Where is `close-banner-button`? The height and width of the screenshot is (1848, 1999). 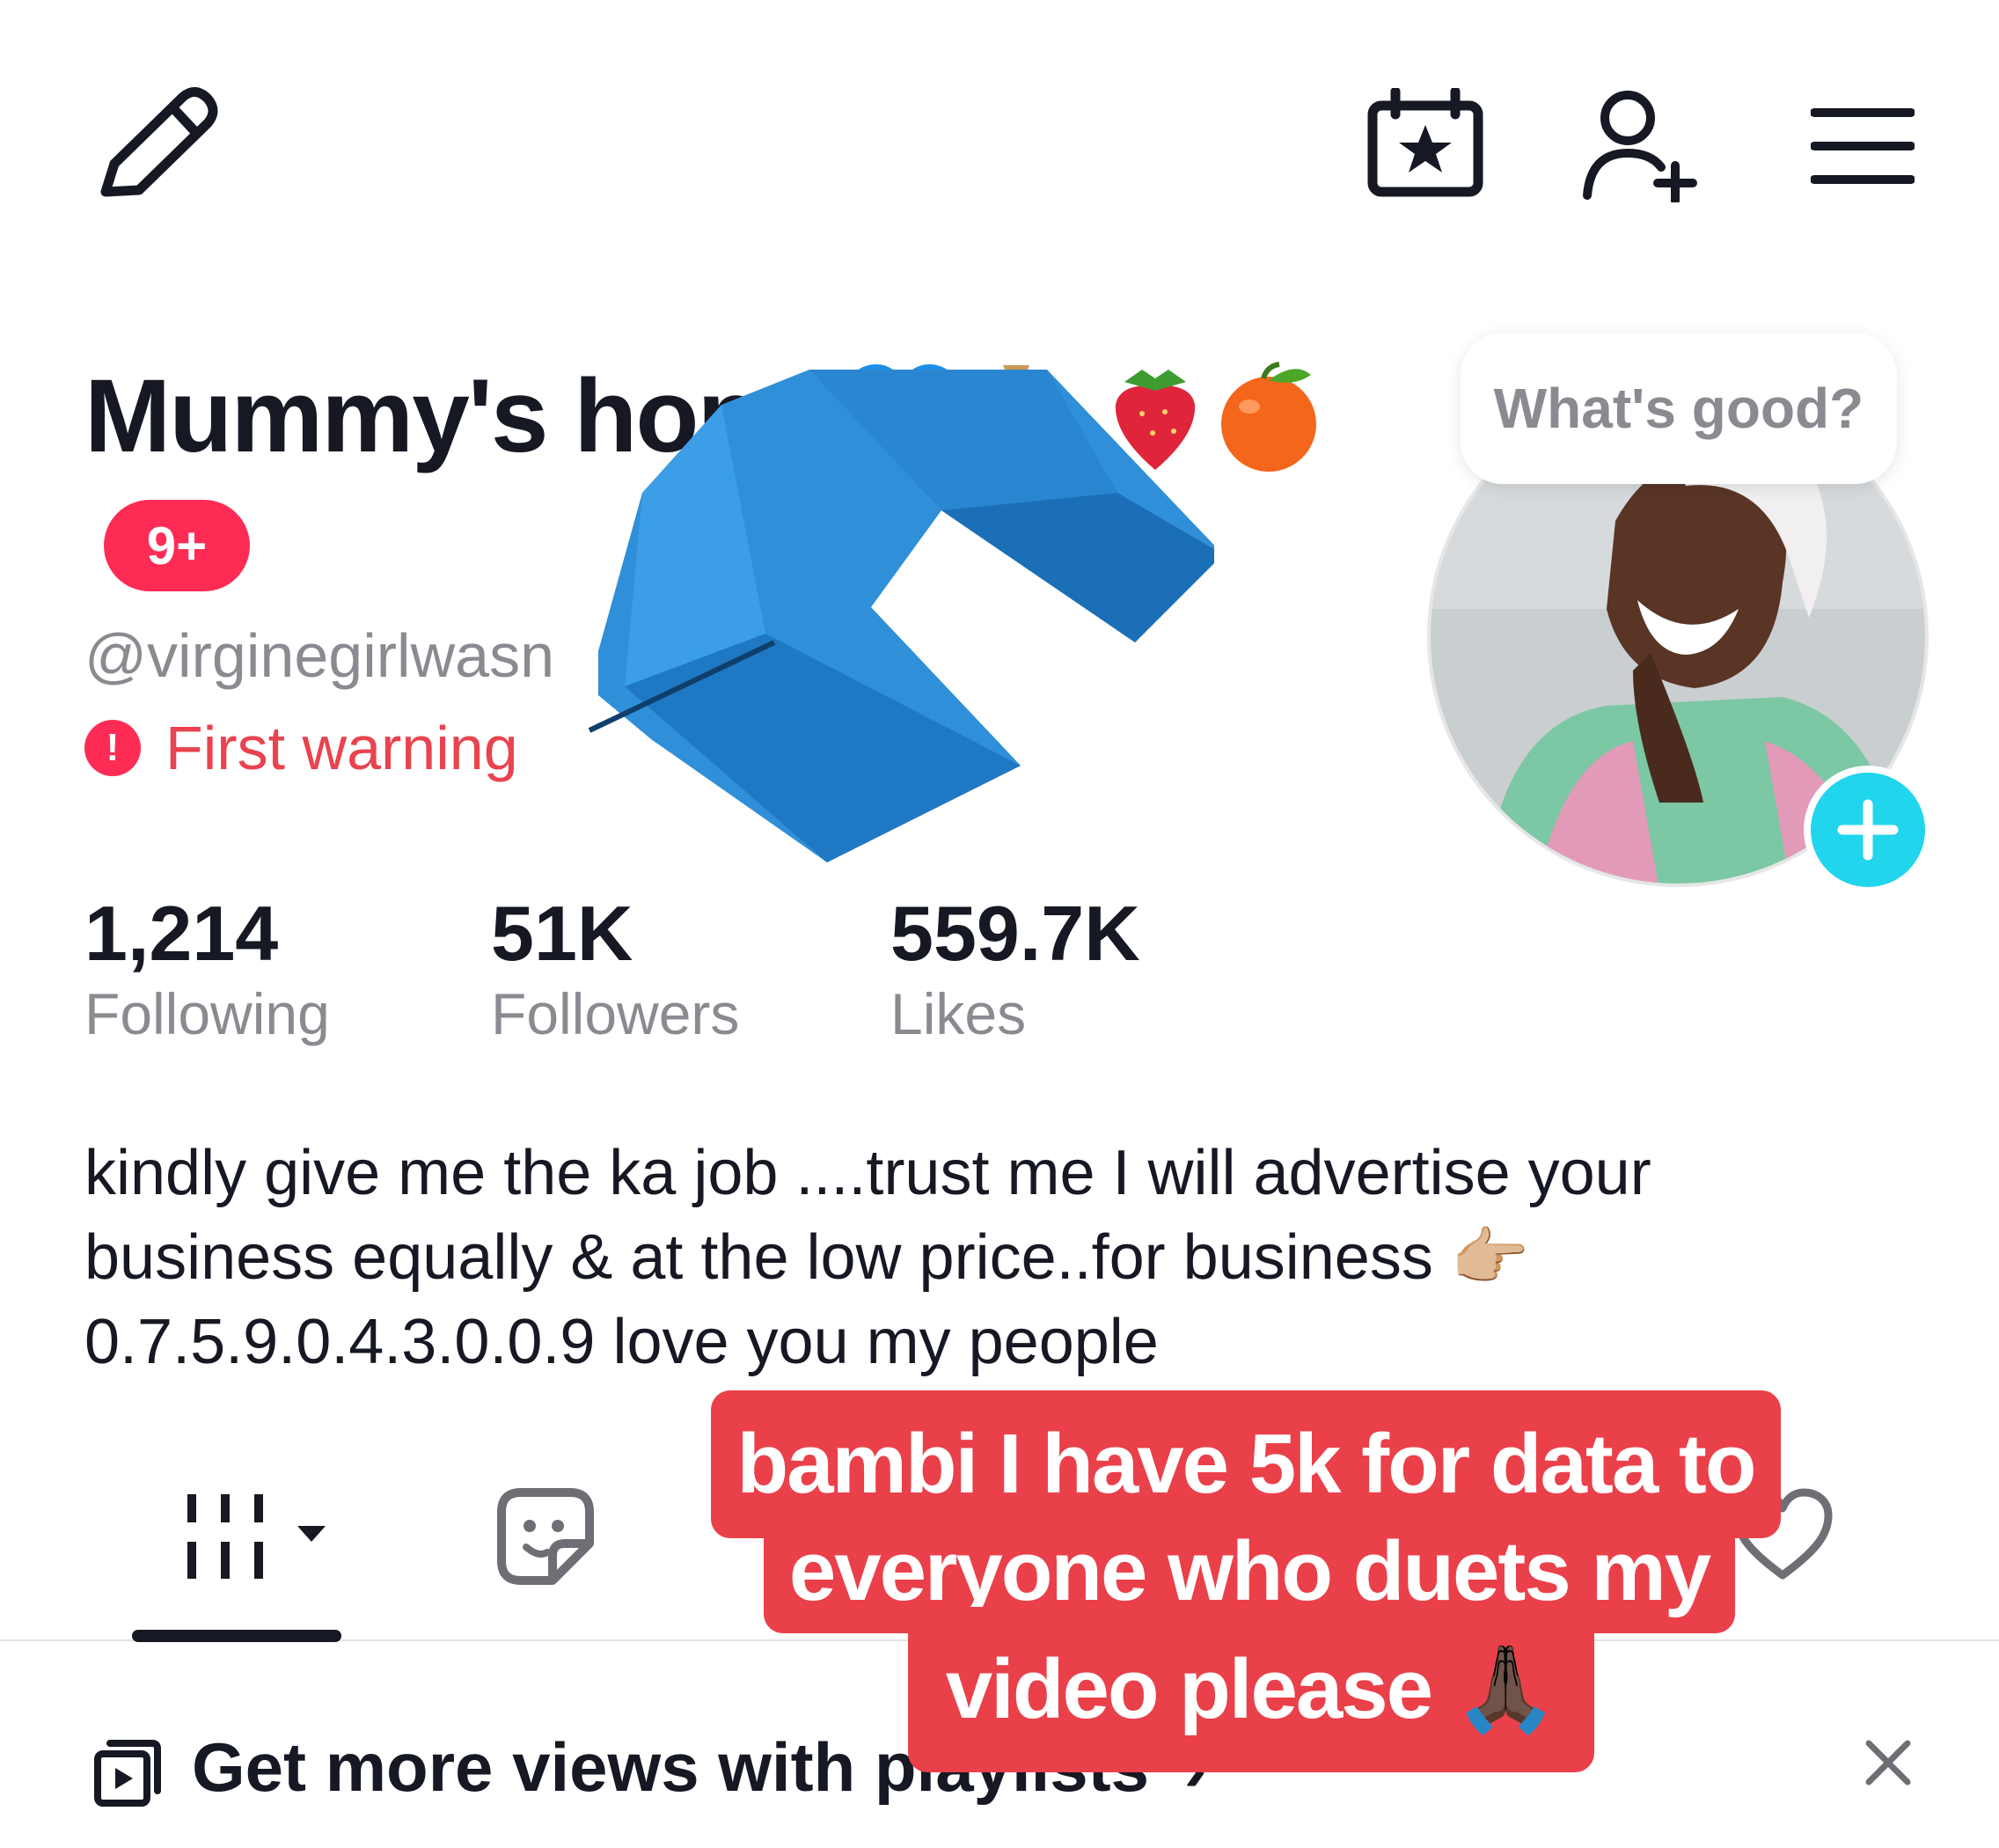
close-banner-button is located at coordinates (1888, 1765).